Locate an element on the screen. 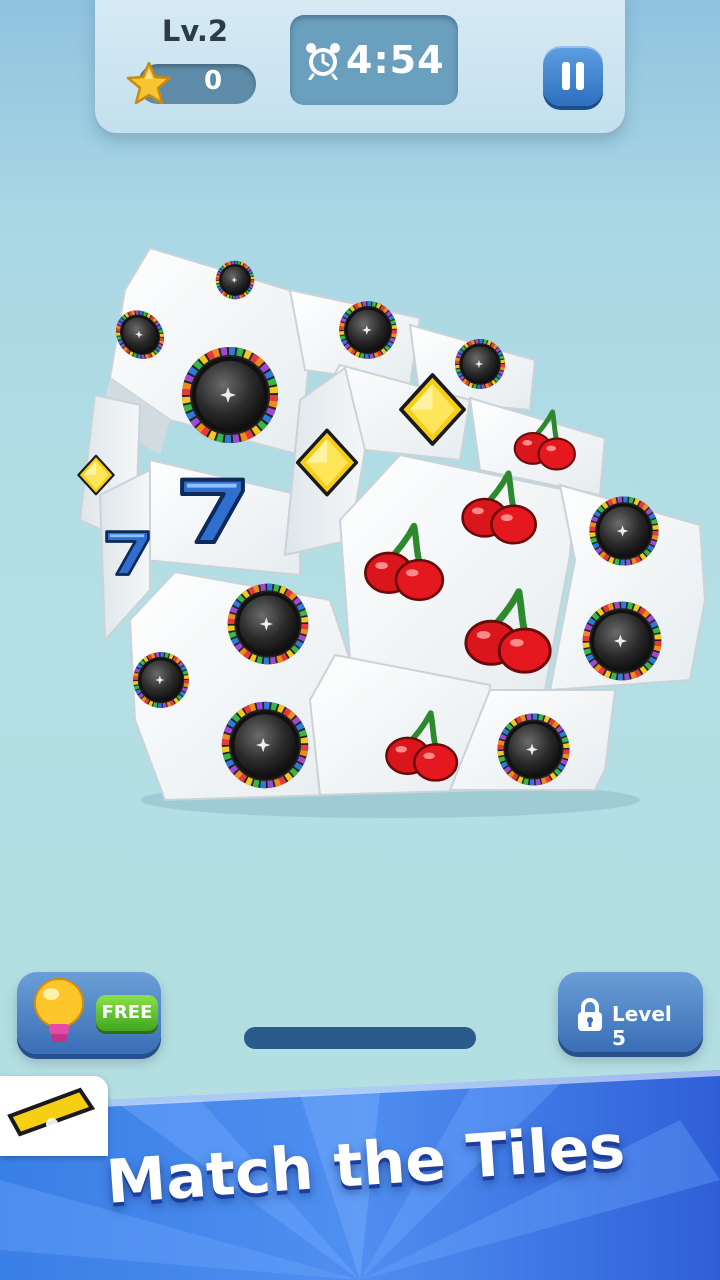  tile-preview is located at coordinates (54, 1116).